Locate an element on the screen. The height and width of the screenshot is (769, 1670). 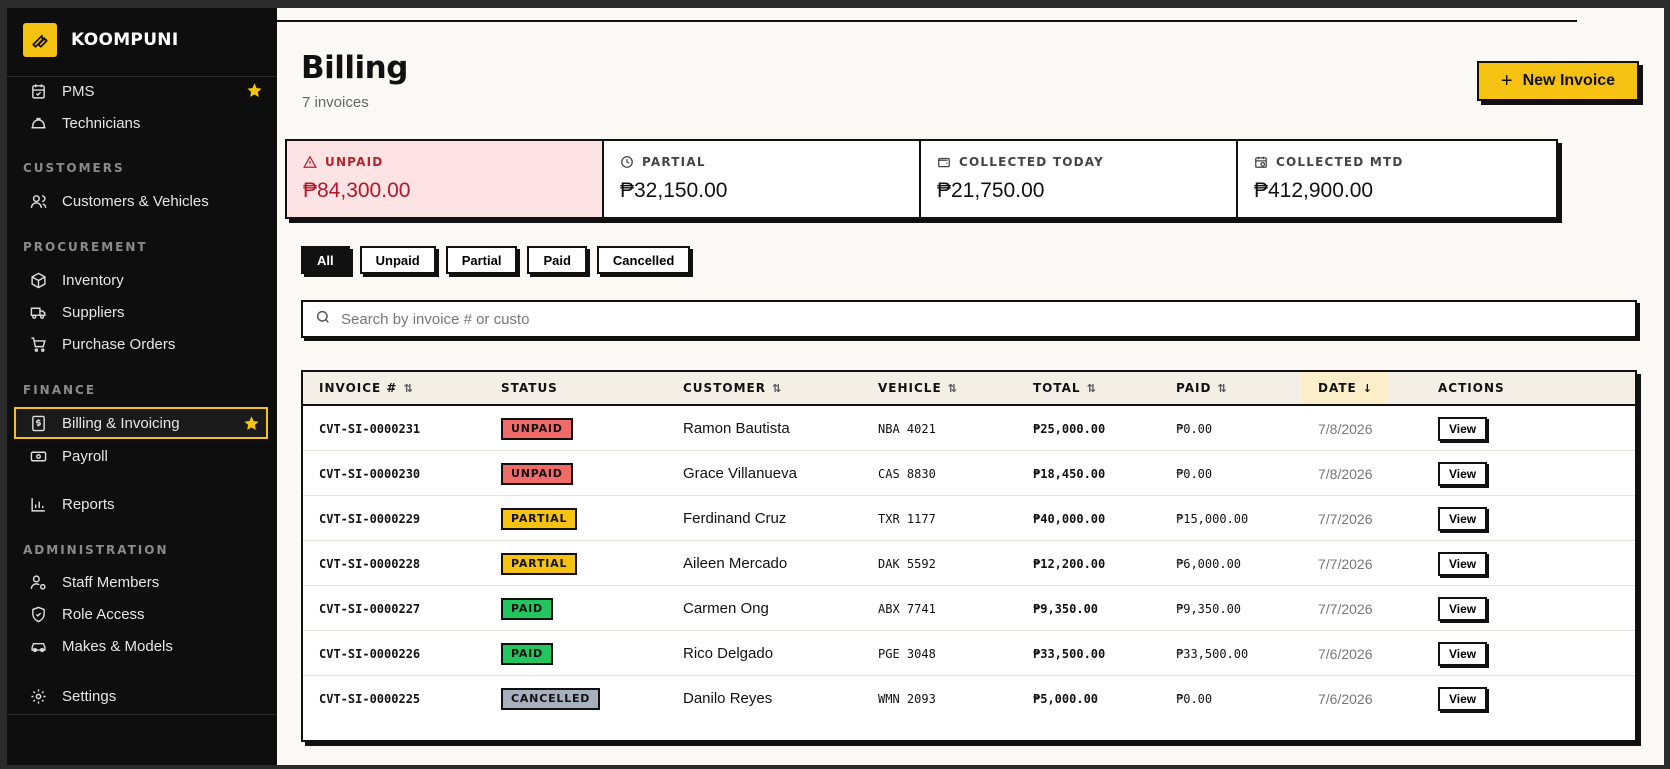
invoice-number: CVT-SI-0000226 is located at coordinates (369, 653).